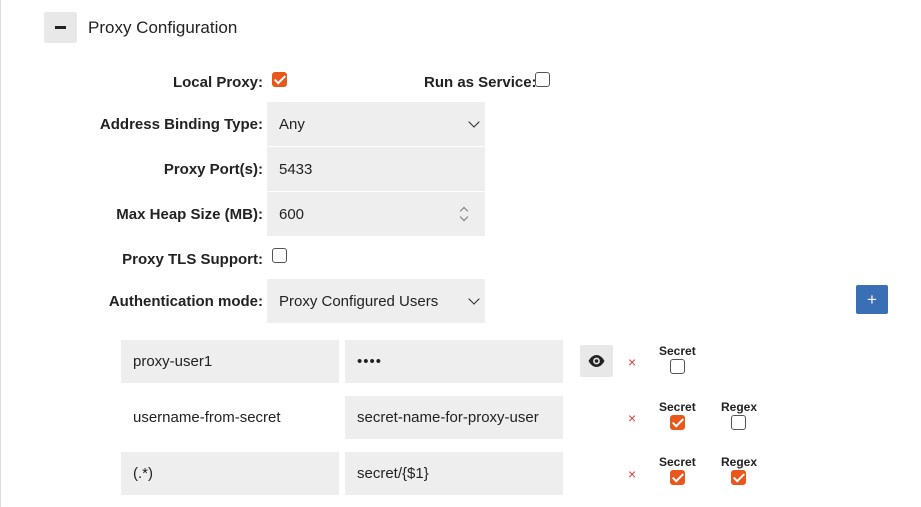 Image resolution: width=921 pixels, height=507 pixels. What do you see at coordinates (872, 299) in the screenshot?
I see `add-user-button: +` at bounding box center [872, 299].